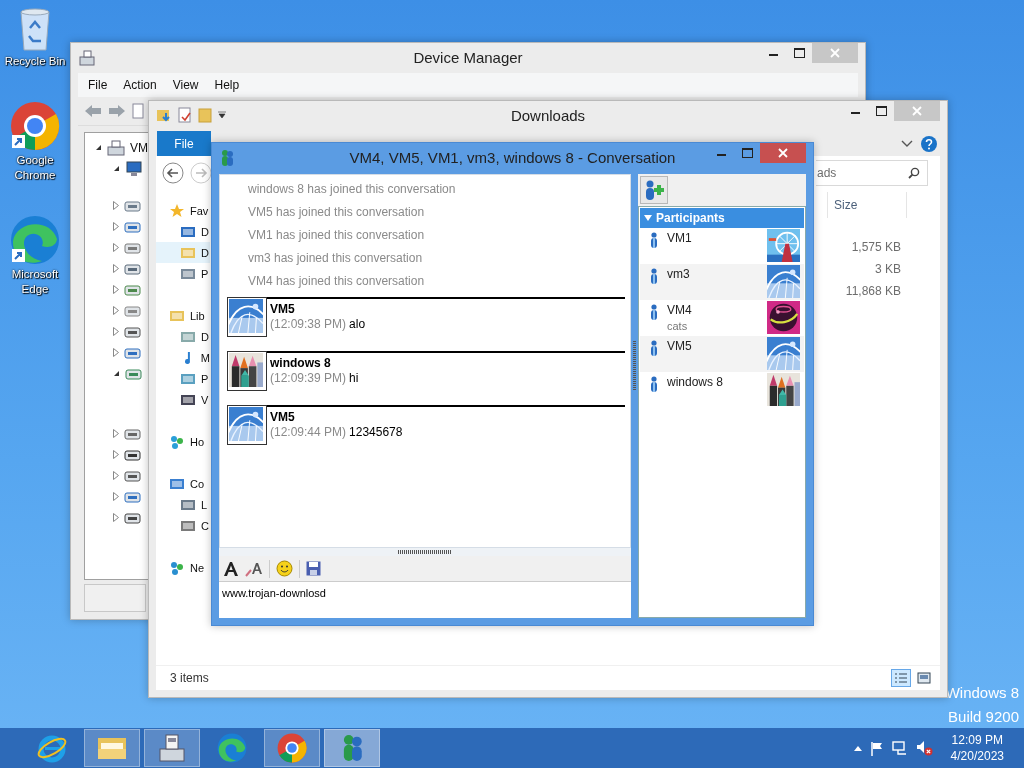 The height and width of the screenshot is (768, 1024). I want to click on window-title: Downloads, so click(548, 115).